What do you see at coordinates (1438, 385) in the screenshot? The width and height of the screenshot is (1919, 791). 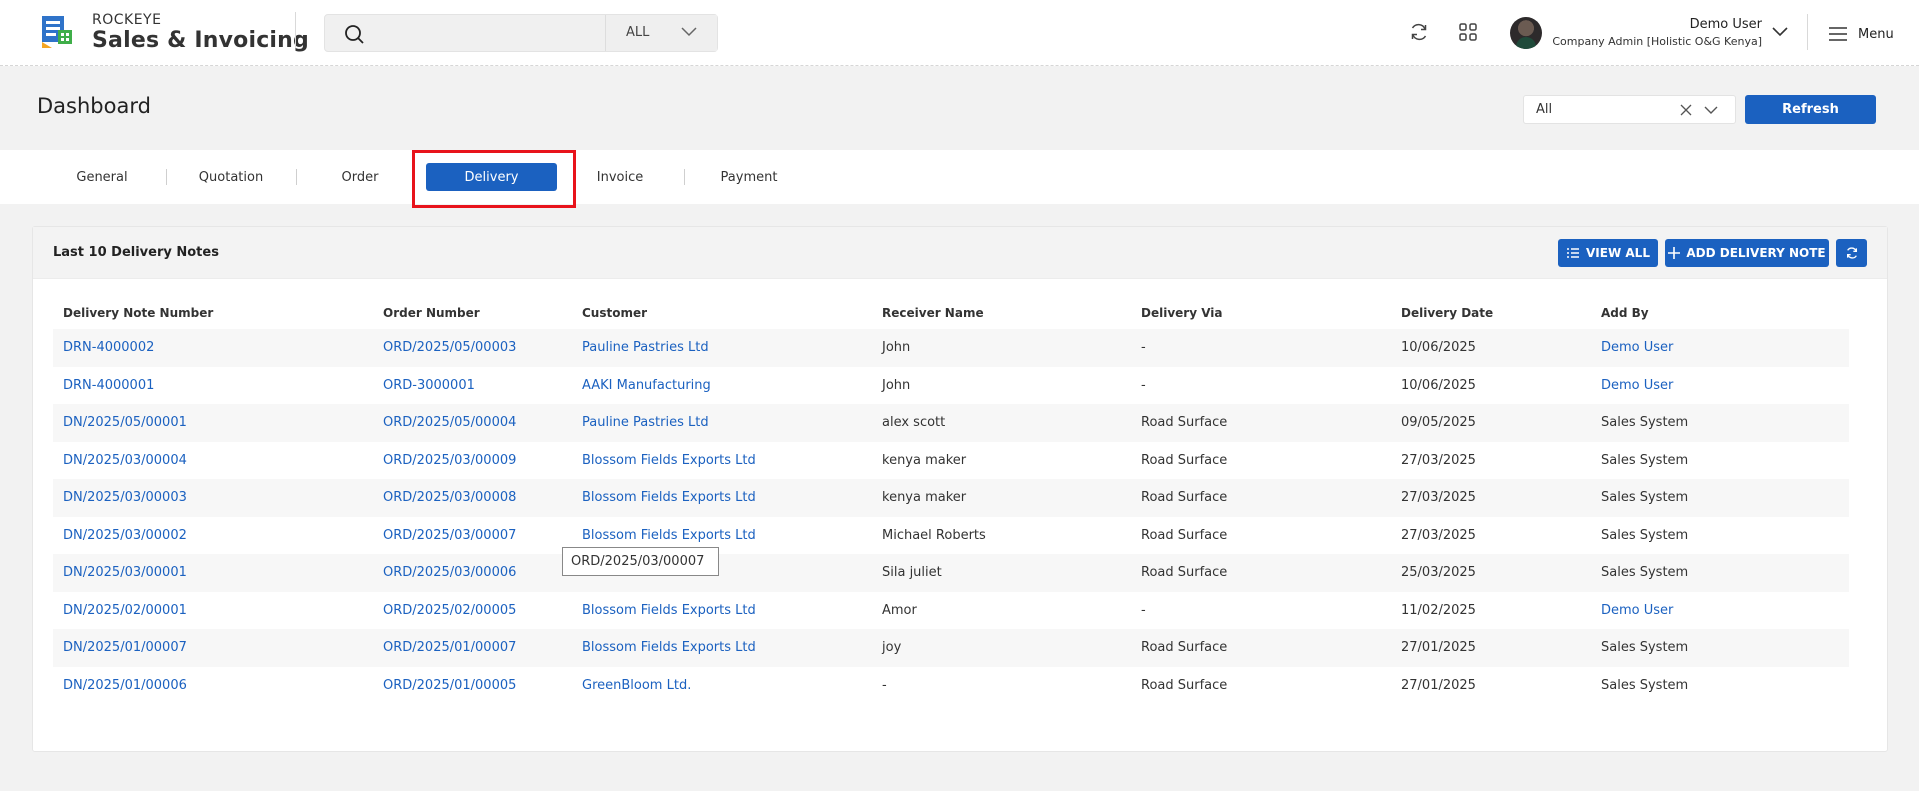 I see `delivery-date: 10/06/2025` at bounding box center [1438, 385].